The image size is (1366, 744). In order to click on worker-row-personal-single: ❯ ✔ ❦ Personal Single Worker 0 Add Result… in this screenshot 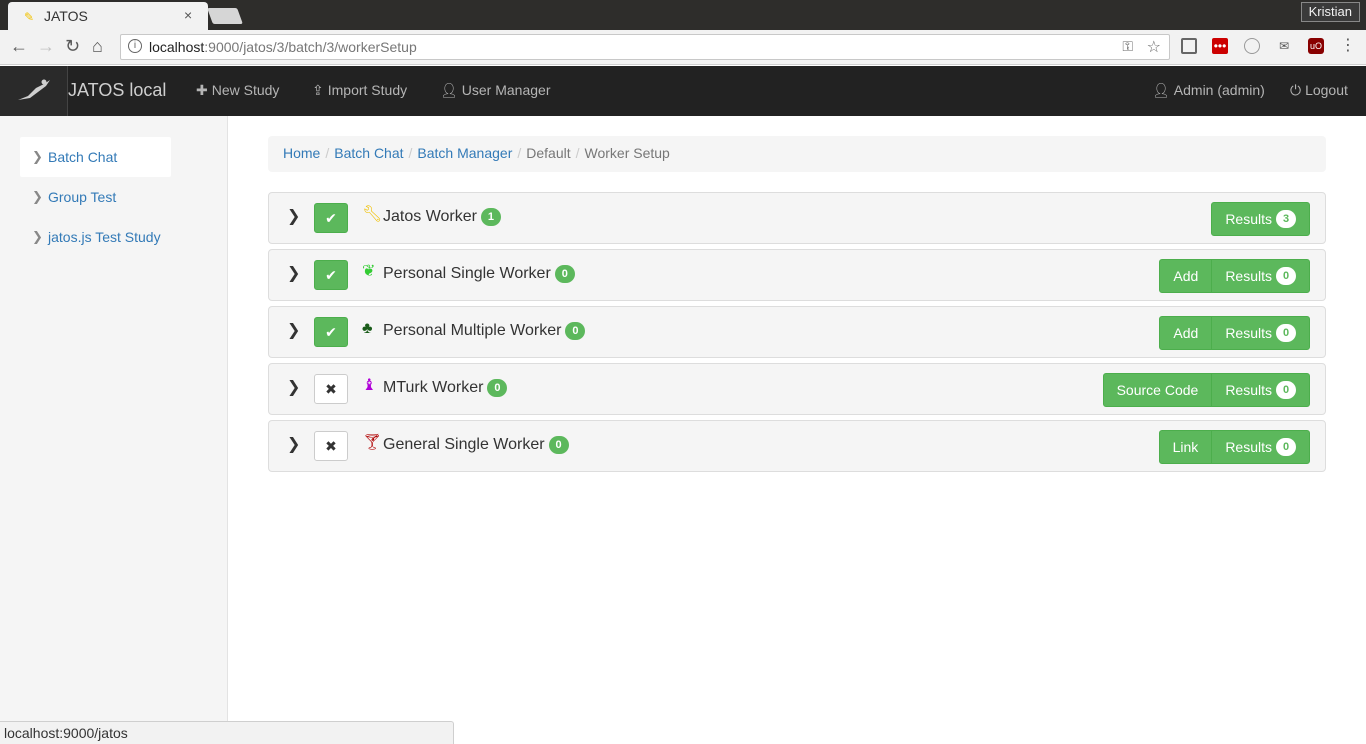, I will do `click(797, 275)`.